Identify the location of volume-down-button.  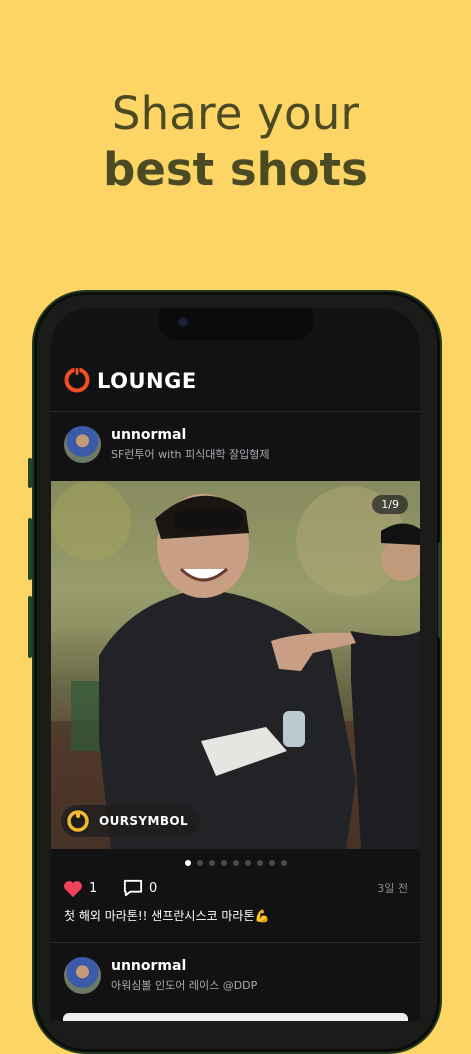
(30, 627).